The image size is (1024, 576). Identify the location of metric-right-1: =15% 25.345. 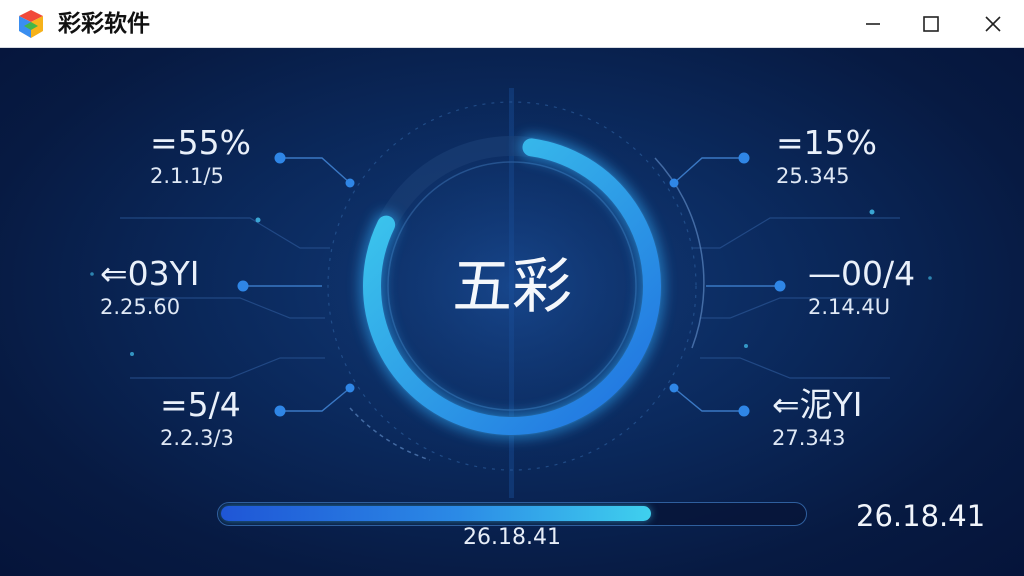
(826, 156).